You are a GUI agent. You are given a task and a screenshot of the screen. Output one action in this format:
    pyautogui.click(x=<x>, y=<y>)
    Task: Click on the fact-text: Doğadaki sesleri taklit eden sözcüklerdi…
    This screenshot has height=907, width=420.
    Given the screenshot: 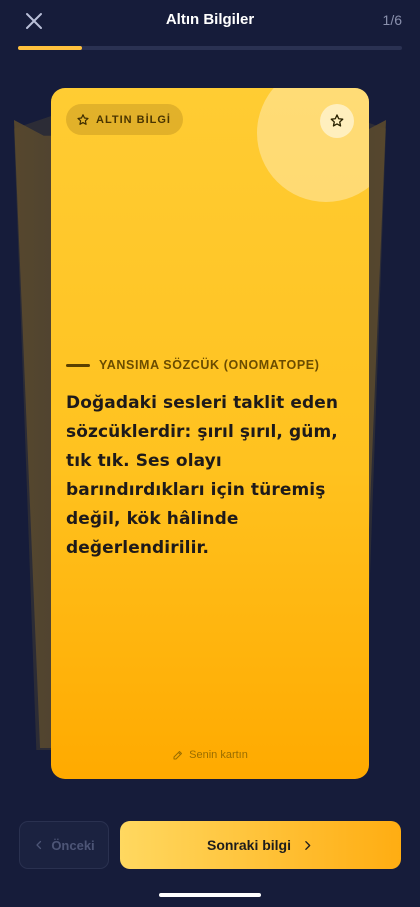 What is the action you would take?
    pyautogui.click(x=202, y=475)
    